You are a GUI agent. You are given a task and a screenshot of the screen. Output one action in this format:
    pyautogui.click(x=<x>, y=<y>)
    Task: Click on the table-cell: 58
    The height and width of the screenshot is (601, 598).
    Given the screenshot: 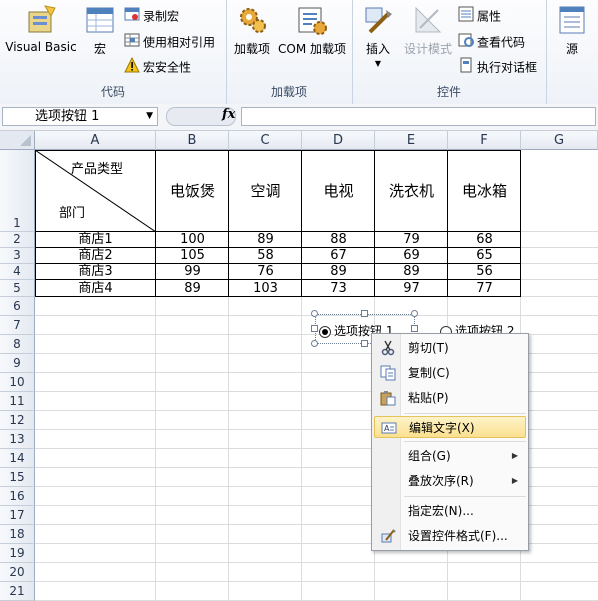 What is the action you would take?
    pyautogui.click(x=265, y=256)
    